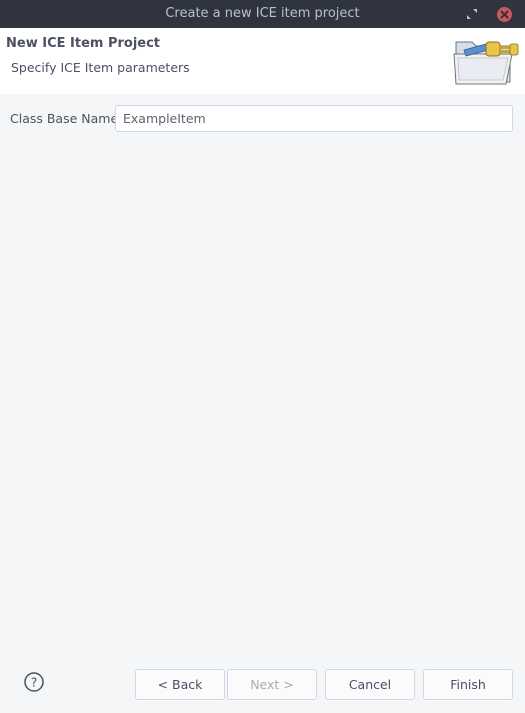 The image size is (525, 713). What do you see at coordinates (314, 118) in the screenshot?
I see `class-base-name-input` at bounding box center [314, 118].